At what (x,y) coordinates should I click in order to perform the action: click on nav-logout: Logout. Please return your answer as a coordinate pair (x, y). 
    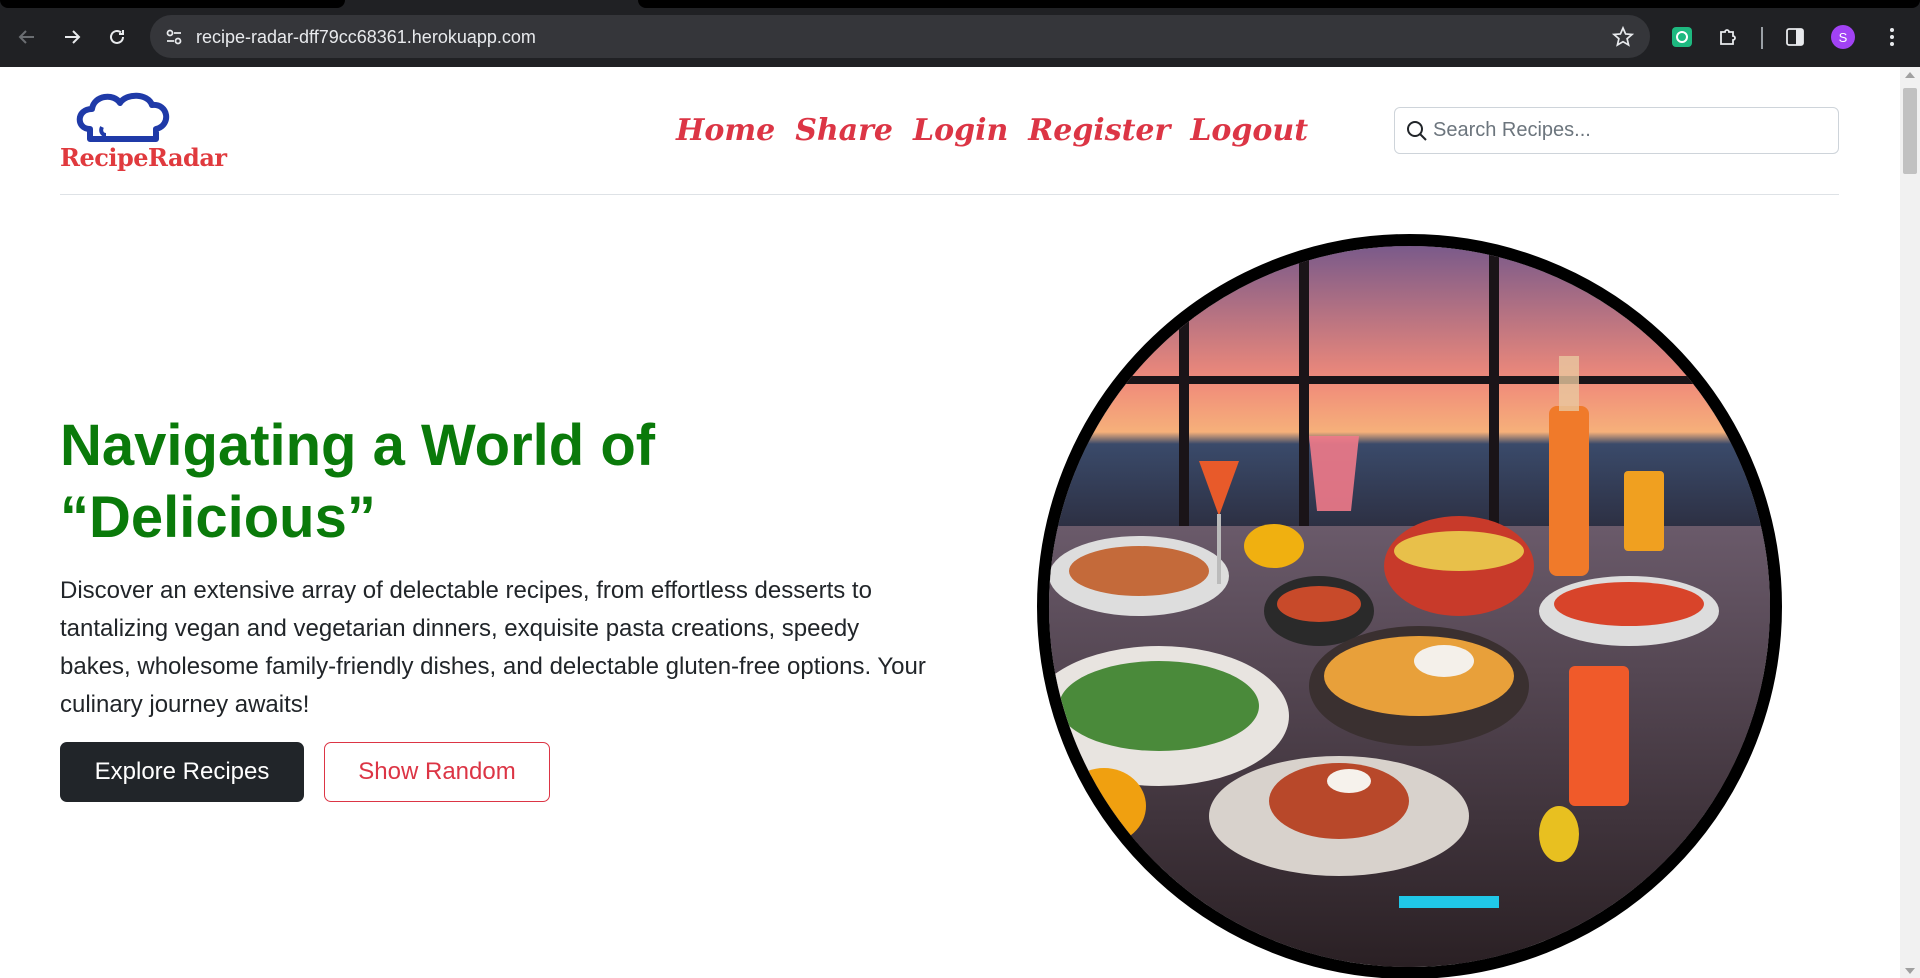
    Looking at the image, I should click on (1249, 130).